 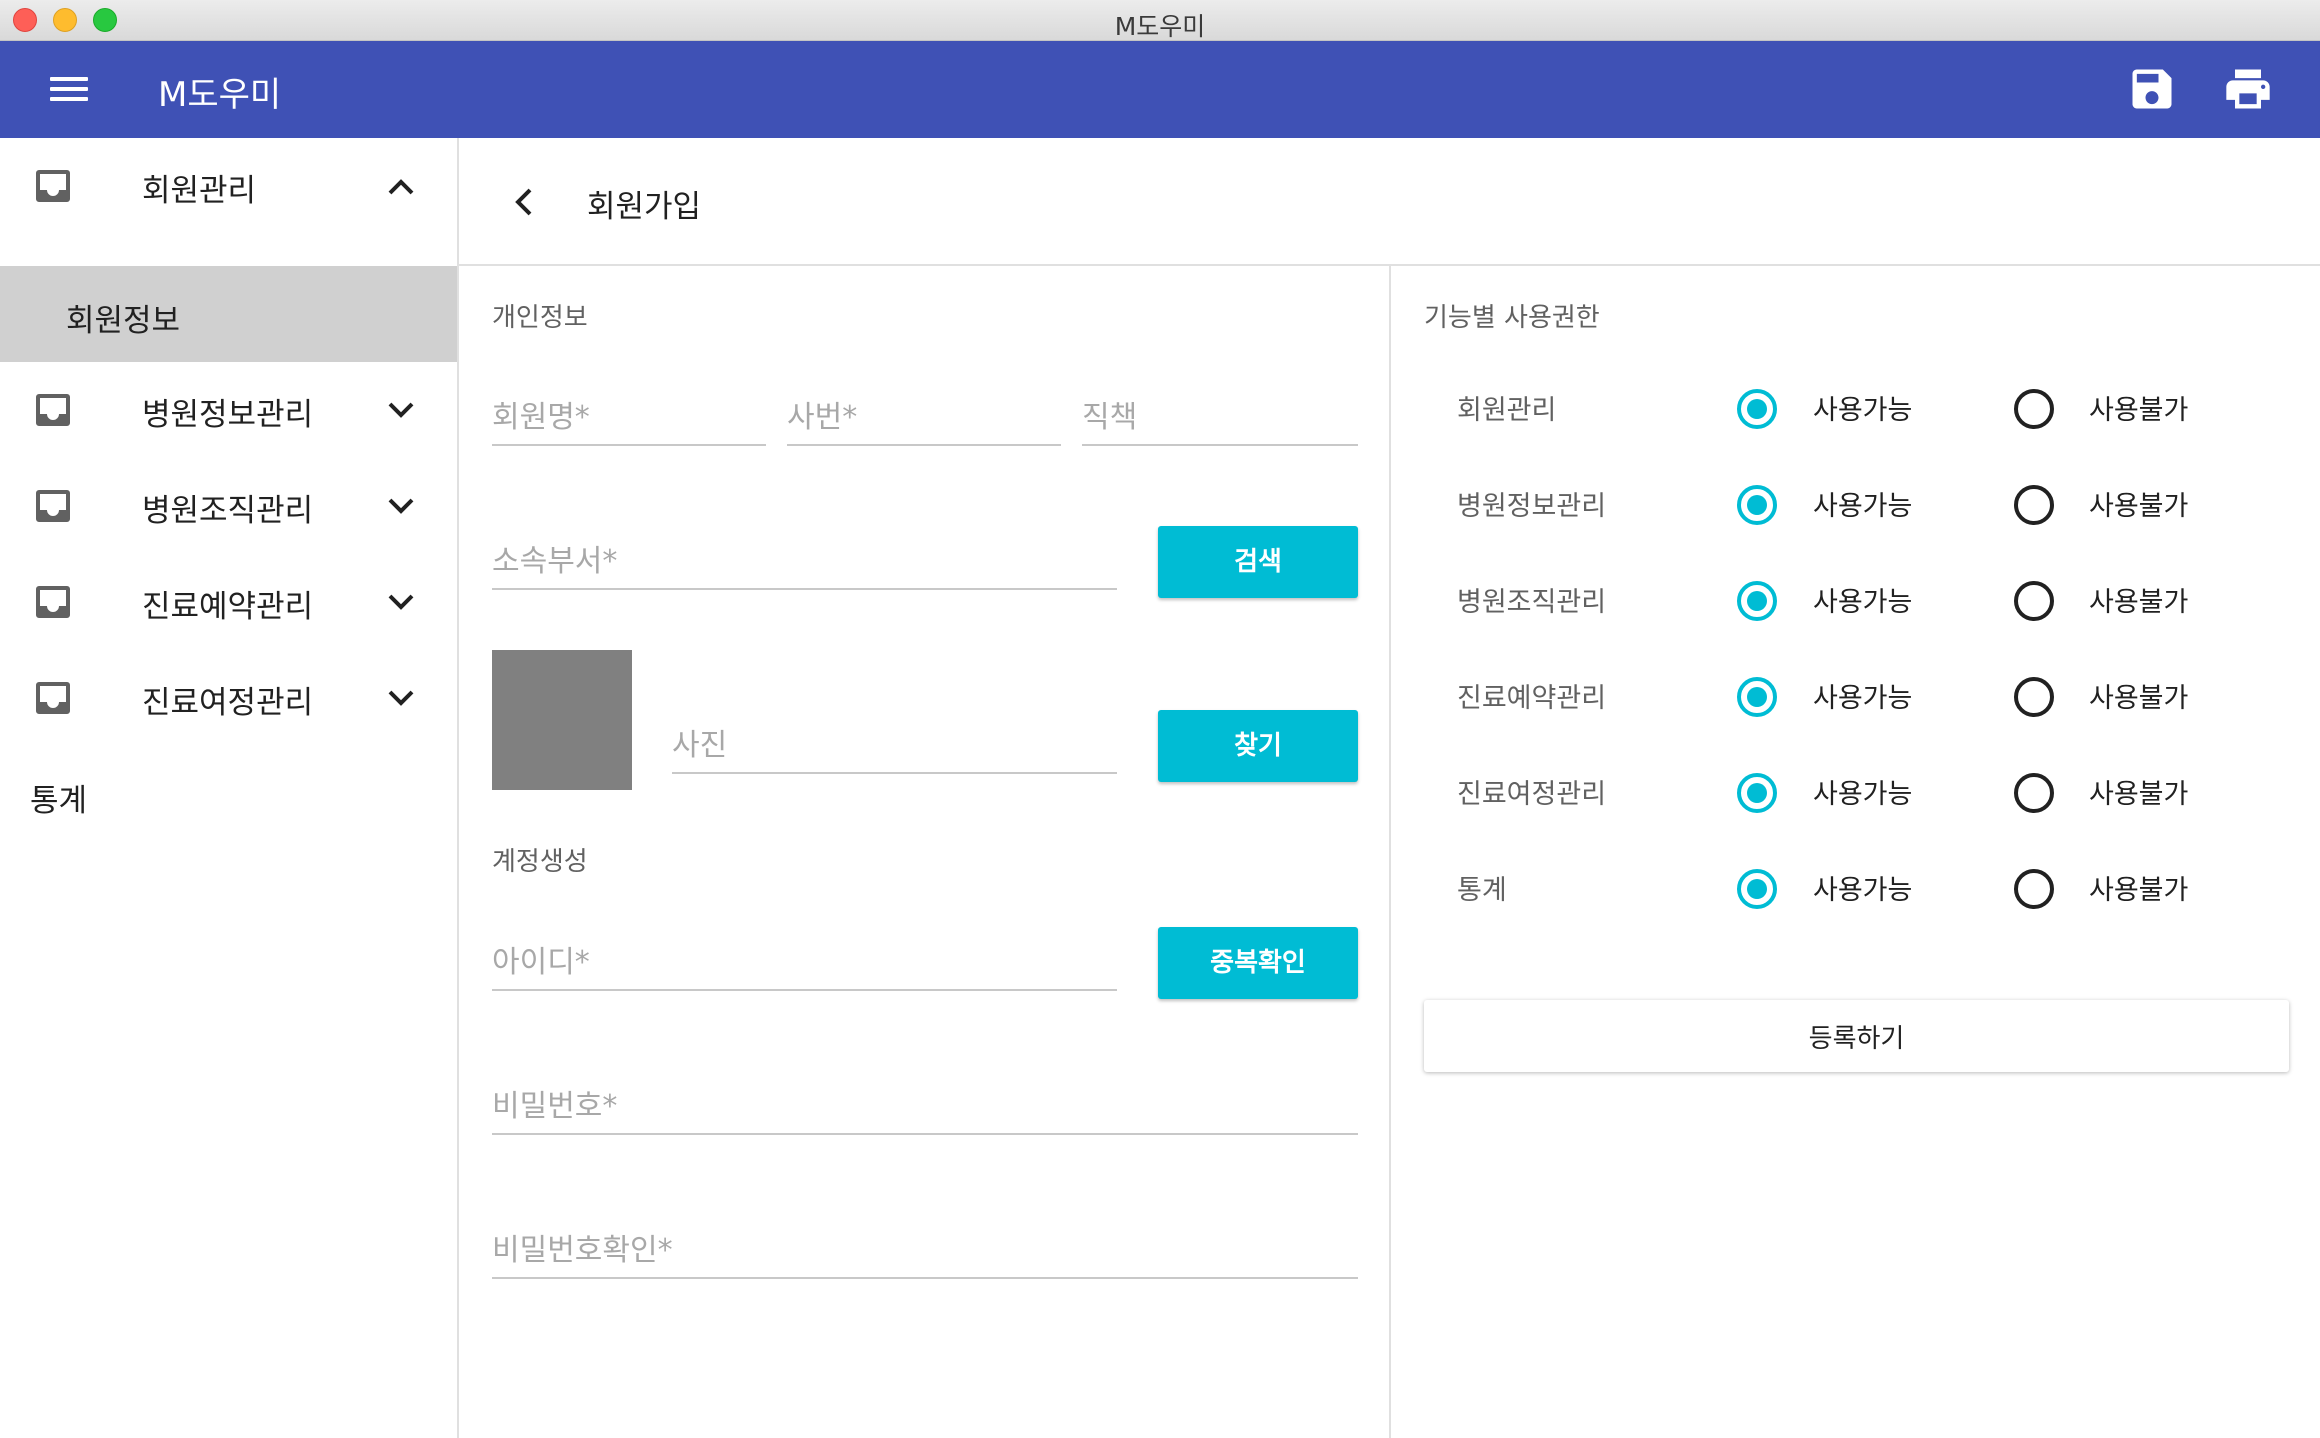 I want to click on sidebar-item-appointment: 진료예약관리, so click(x=228, y=602).